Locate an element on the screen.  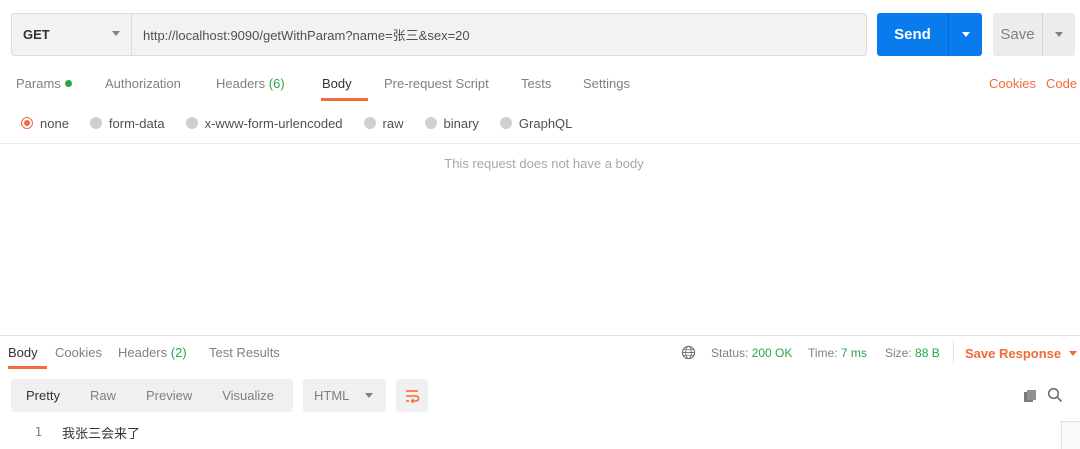
params-indicator-dot is located at coordinates (68, 84).